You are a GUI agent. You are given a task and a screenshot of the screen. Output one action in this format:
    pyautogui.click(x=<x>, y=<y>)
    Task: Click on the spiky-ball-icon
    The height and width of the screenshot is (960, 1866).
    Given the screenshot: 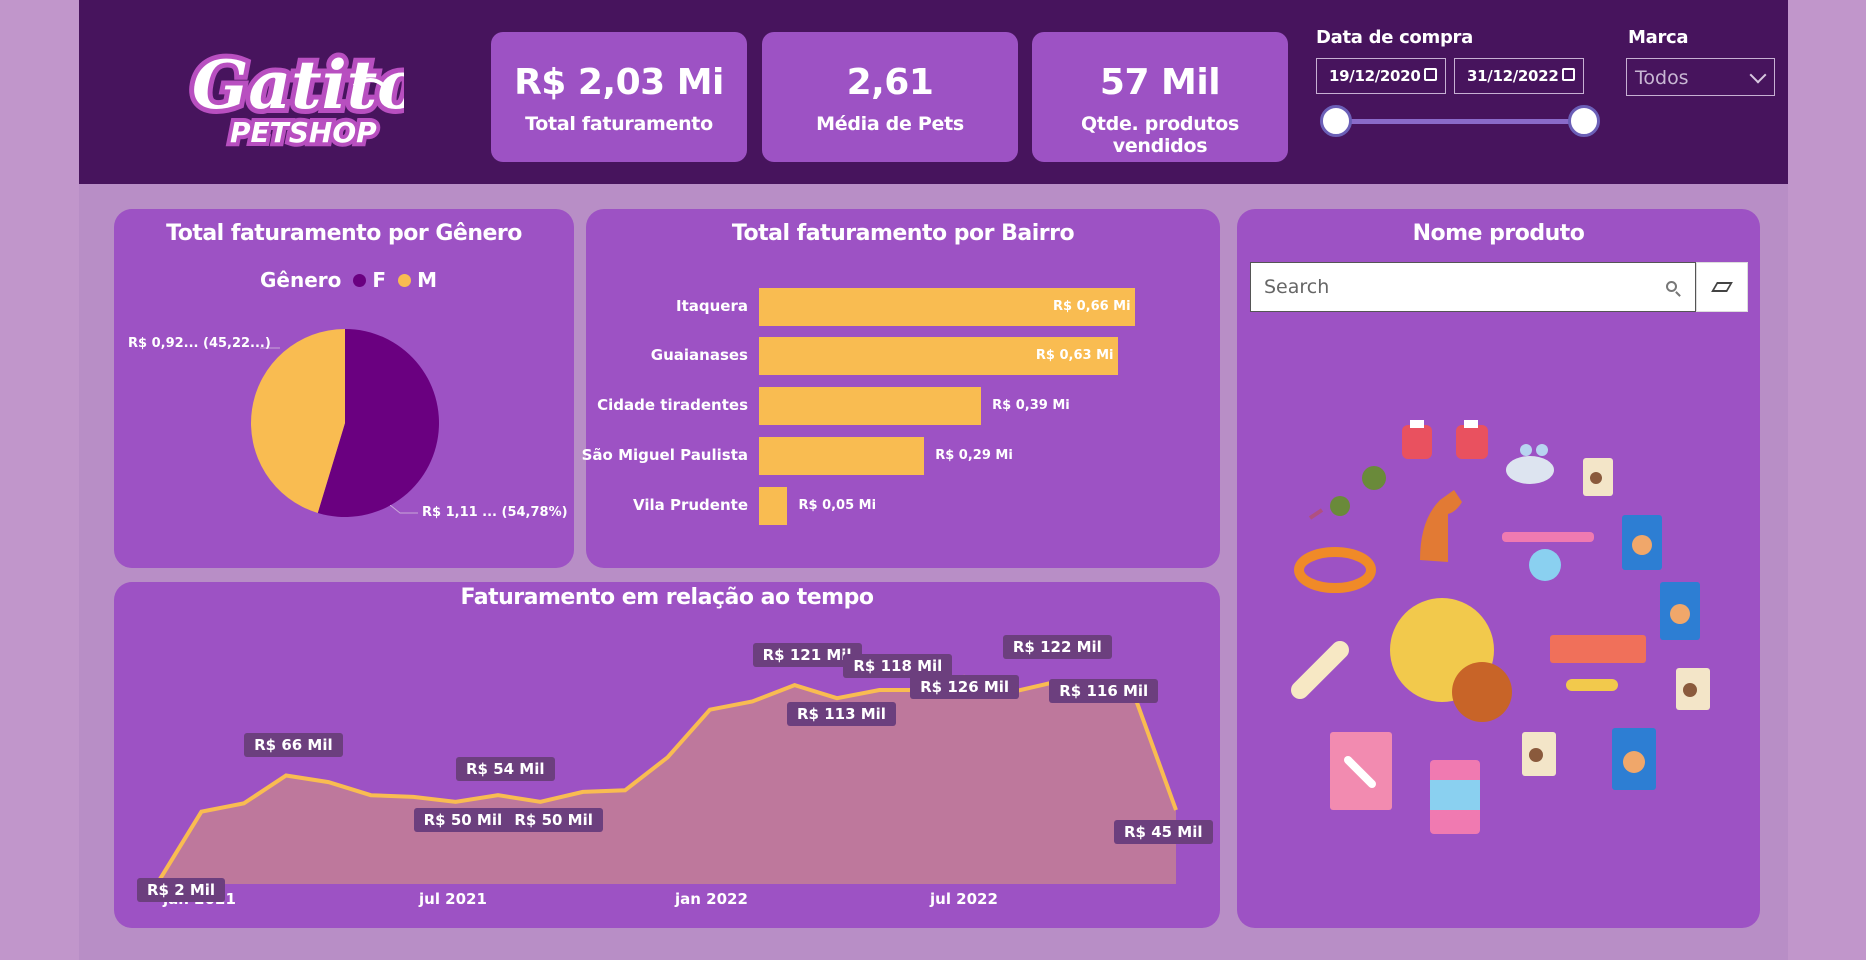 What is the action you would take?
    pyautogui.click(x=1451, y=660)
    